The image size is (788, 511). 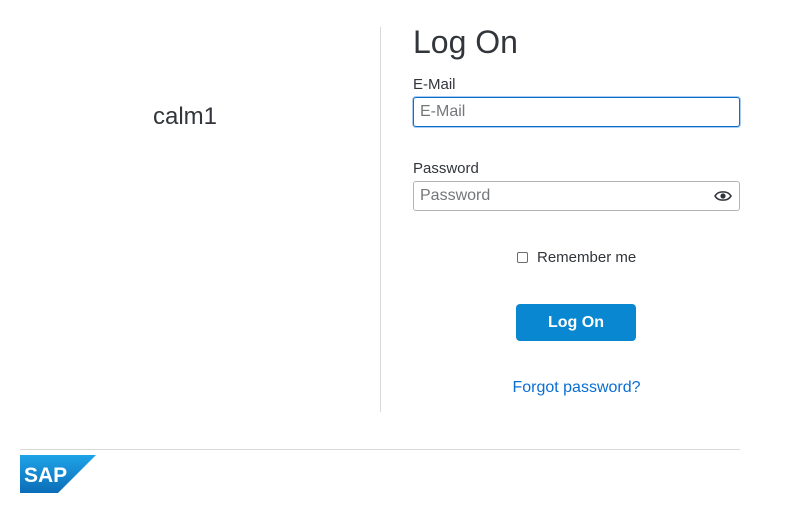 I want to click on footer-divider, so click(x=380, y=449).